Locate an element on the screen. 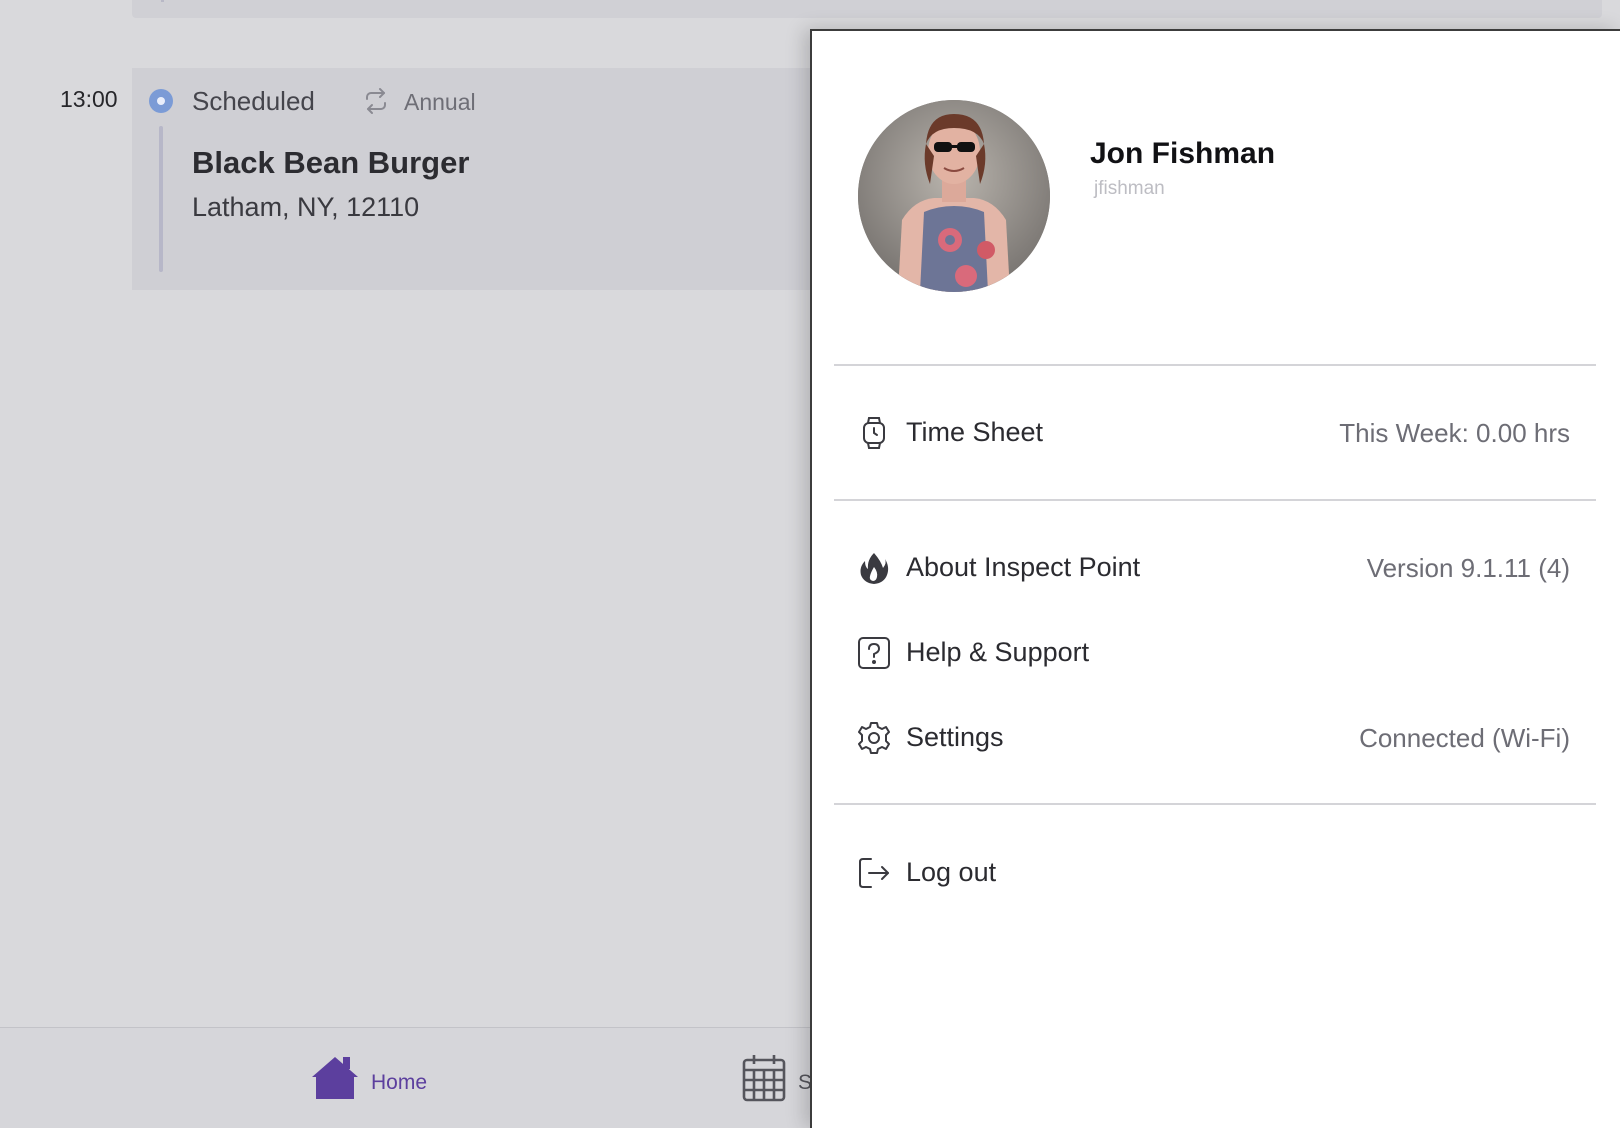 The image size is (1620, 1128). appointment-status: Scheduled is located at coordinates (253, 101).